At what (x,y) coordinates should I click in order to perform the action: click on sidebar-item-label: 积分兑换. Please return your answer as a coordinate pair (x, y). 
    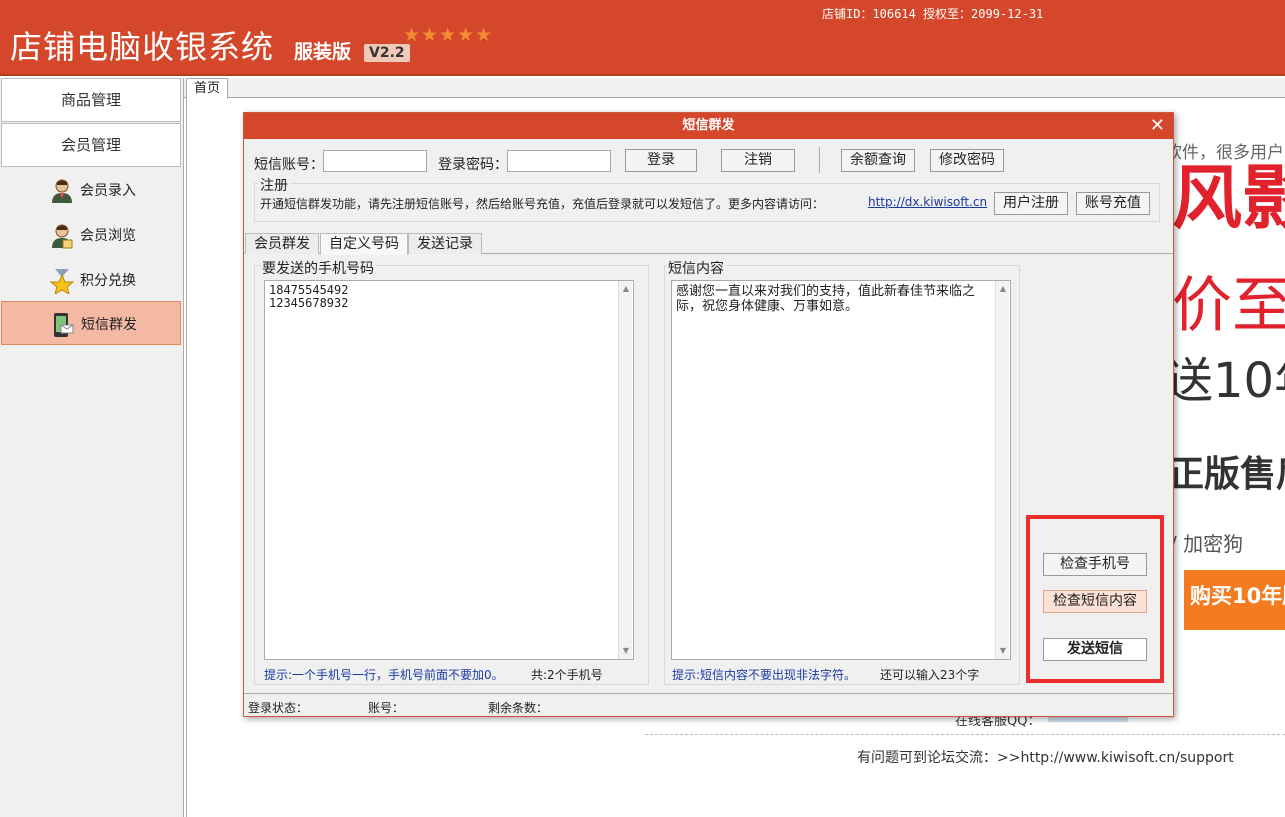
    Looking at the image, I should click on (108, 281).